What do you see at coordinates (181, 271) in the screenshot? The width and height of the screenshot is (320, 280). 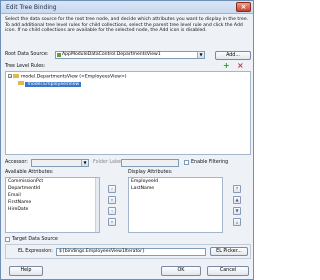 I see `ok-button: OK` at bounding box center [181, 271].